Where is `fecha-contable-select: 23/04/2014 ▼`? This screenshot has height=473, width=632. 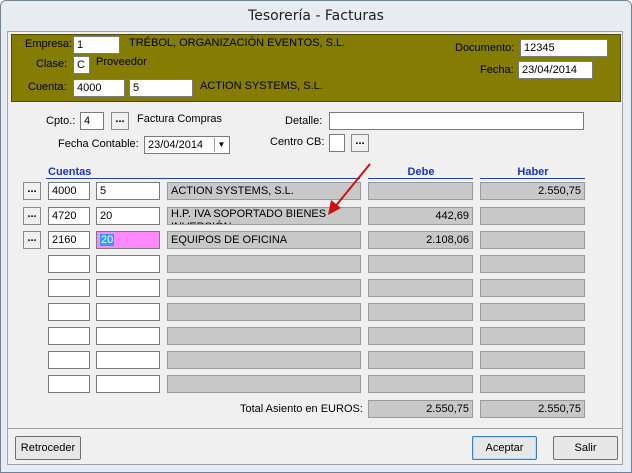 fecha-contable-select: 23/04/2014 ▼ is located at coordinates (187, 145).